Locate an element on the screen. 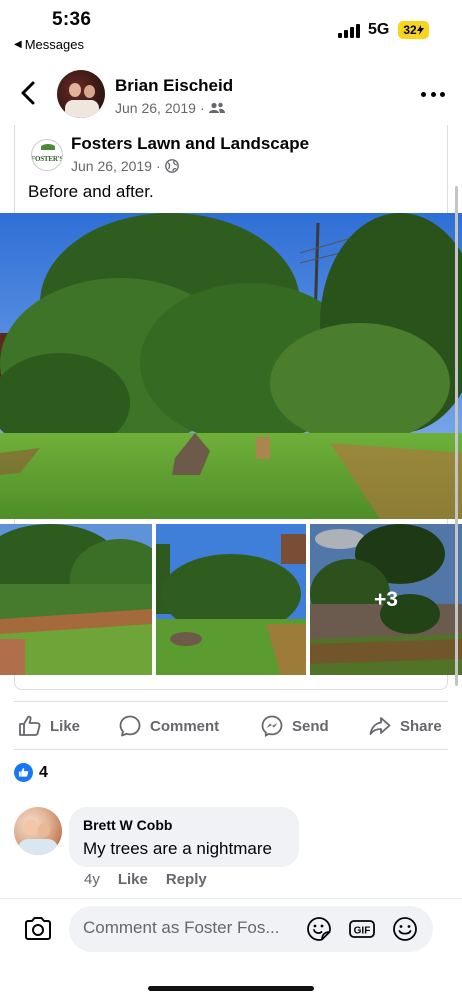 This screenshot has height=1000, width=462. comment-composer: Comment as Foster Fos... GIF is located at coordinates (251, 929).